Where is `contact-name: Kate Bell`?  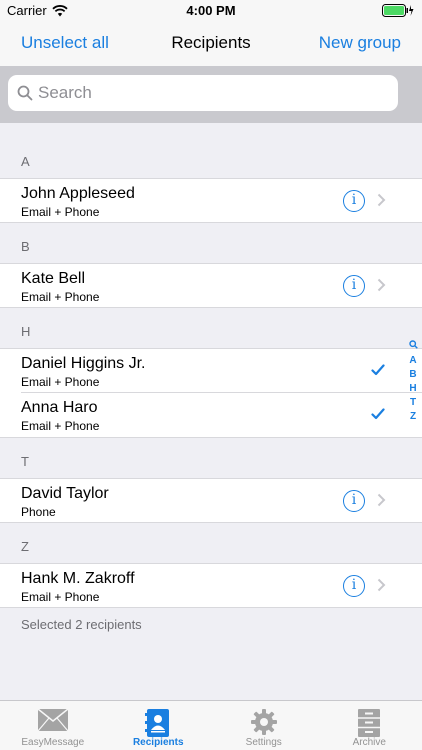
contact-name: Kate Bell is located at coordinates (53, 278).